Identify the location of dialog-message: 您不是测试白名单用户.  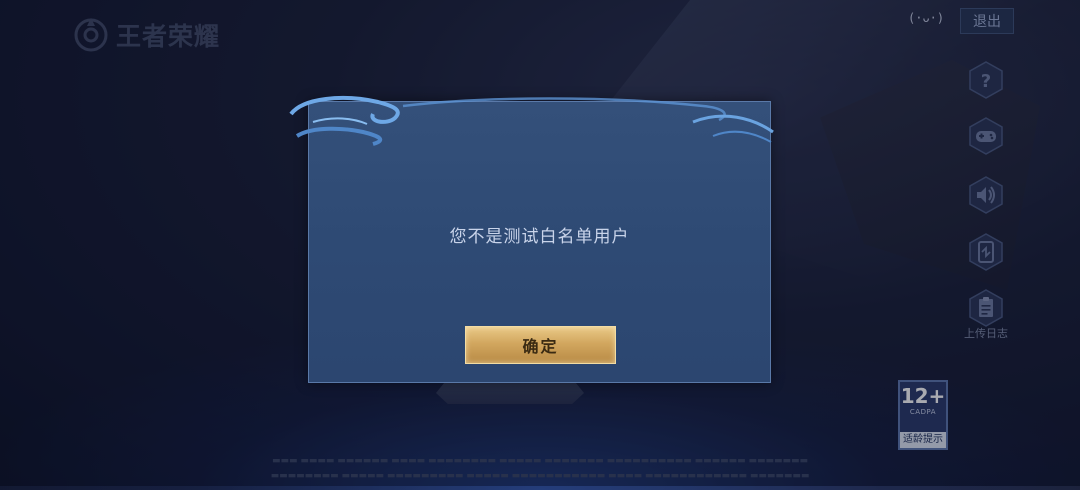
(539, 237).